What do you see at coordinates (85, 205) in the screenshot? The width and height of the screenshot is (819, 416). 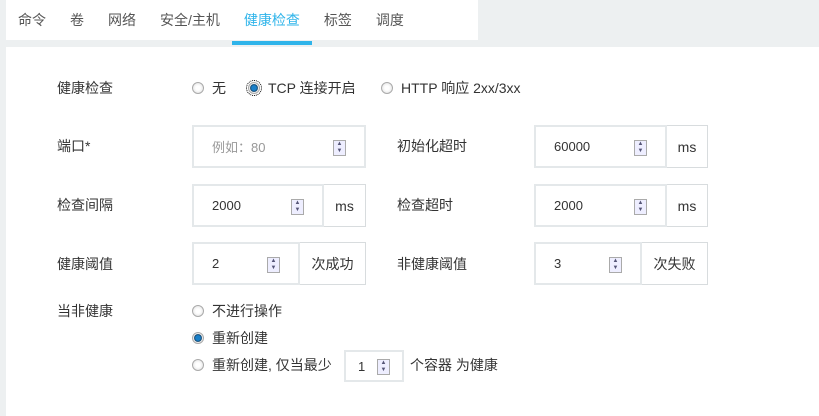 I see `interval-label: 检查间隔` at bounding box center [85, 205].